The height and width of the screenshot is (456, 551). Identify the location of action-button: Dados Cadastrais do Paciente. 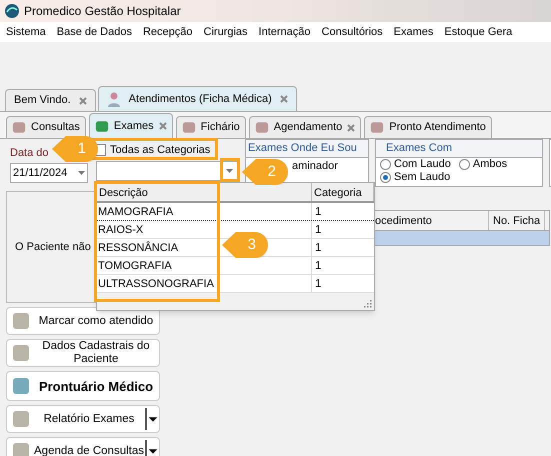
(83, 353).